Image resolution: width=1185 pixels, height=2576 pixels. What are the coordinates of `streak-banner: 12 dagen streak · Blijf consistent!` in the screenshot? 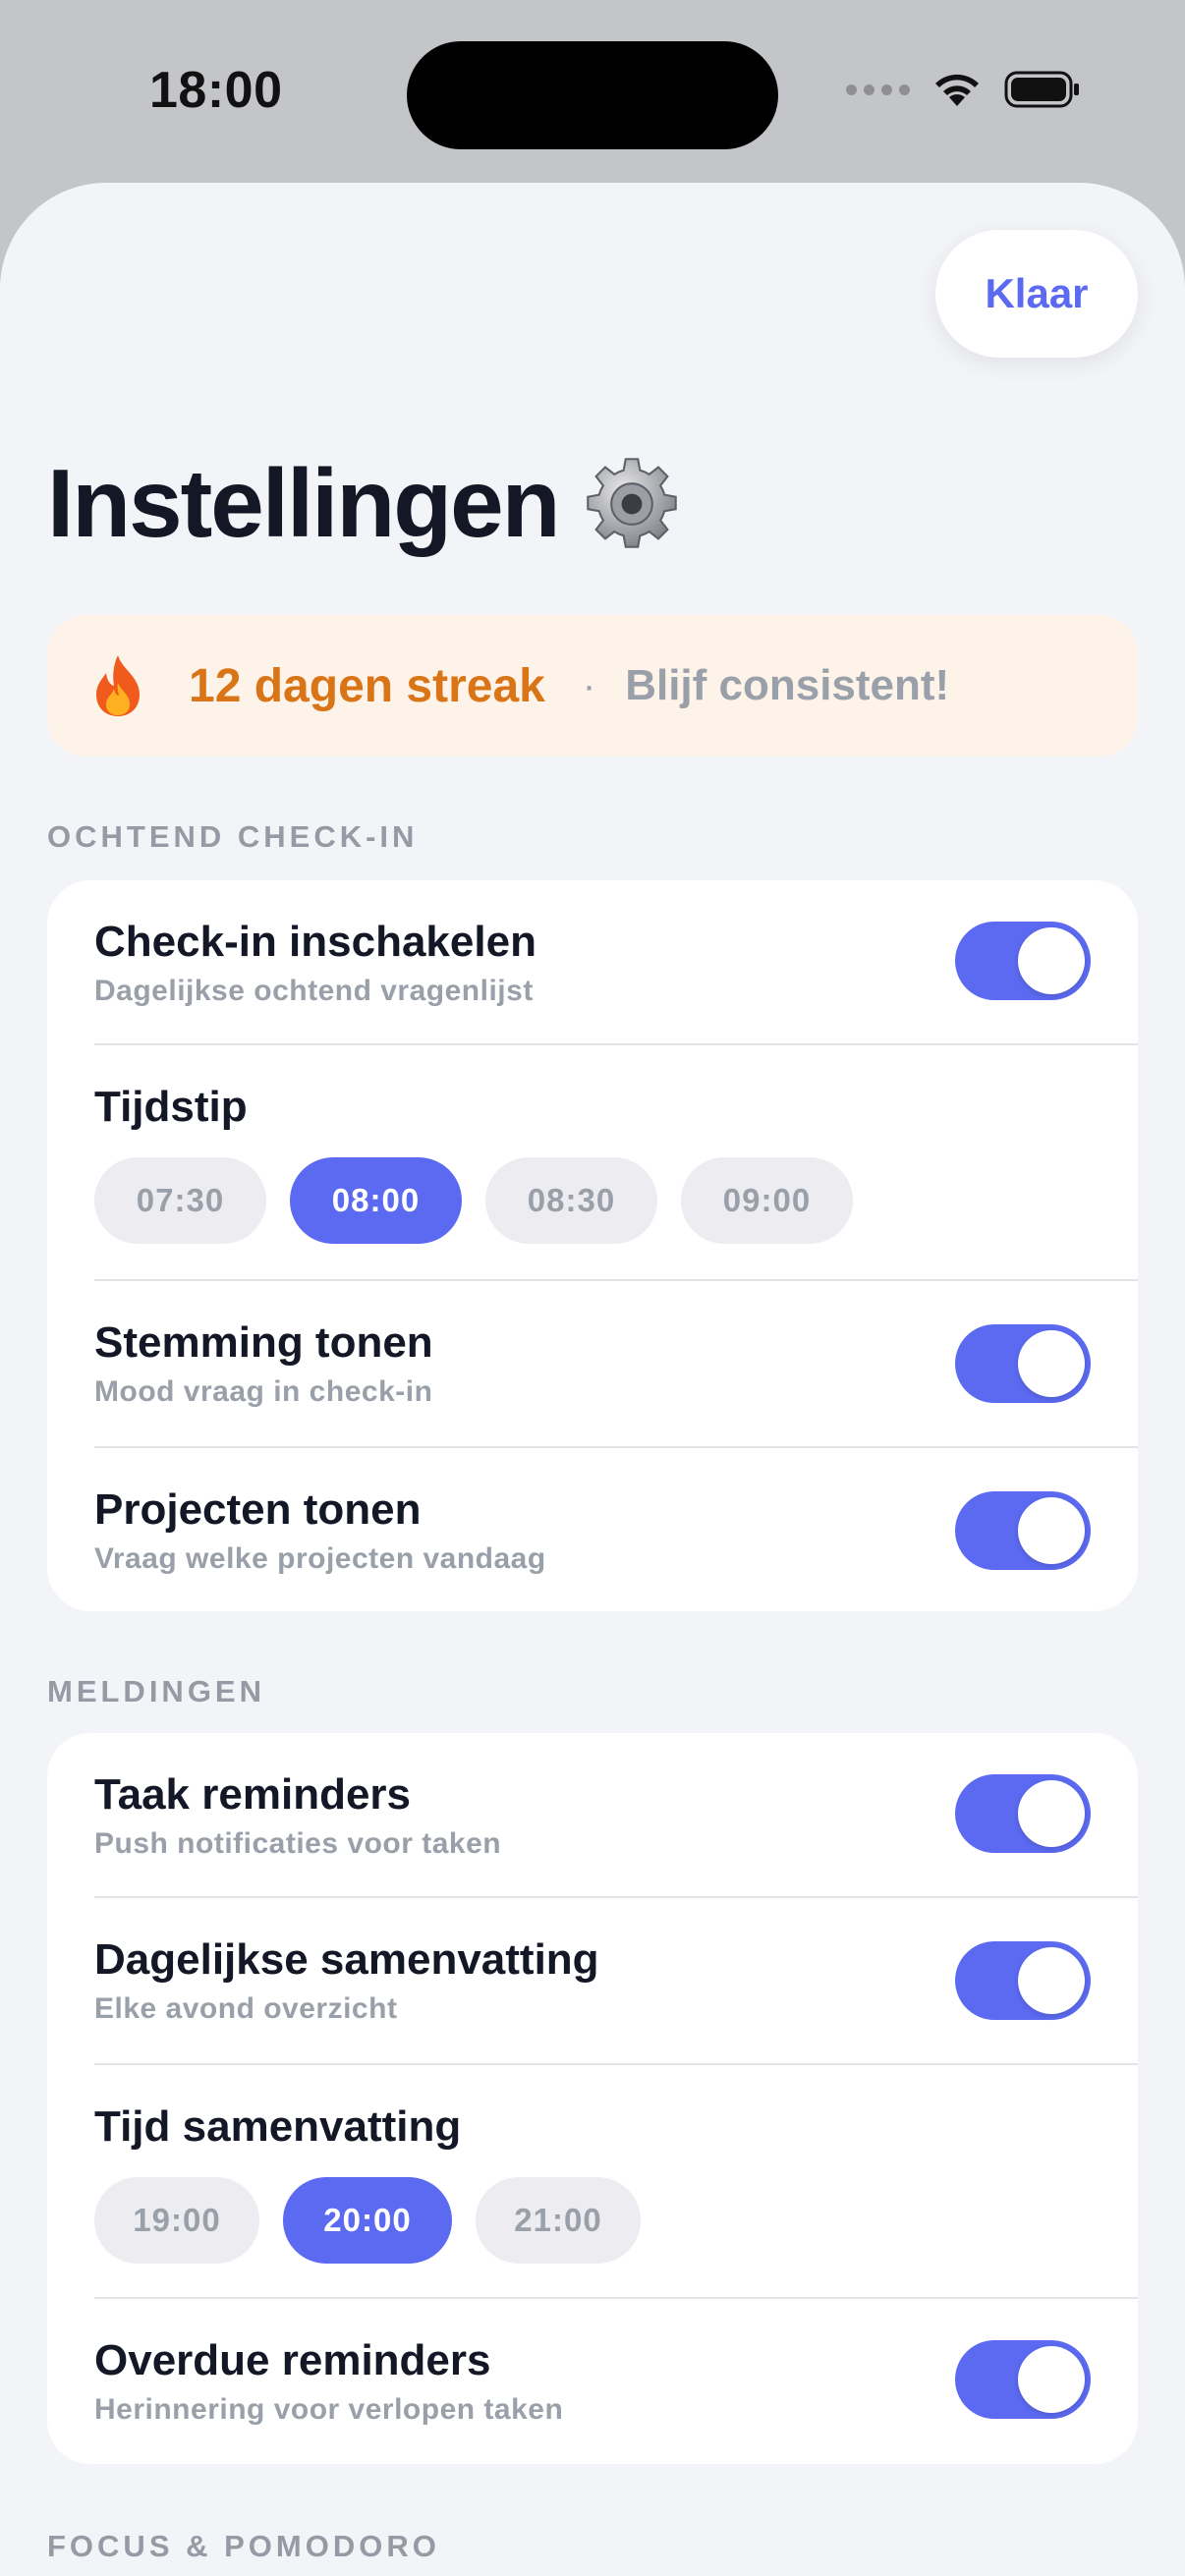 It's located at (592, 685).